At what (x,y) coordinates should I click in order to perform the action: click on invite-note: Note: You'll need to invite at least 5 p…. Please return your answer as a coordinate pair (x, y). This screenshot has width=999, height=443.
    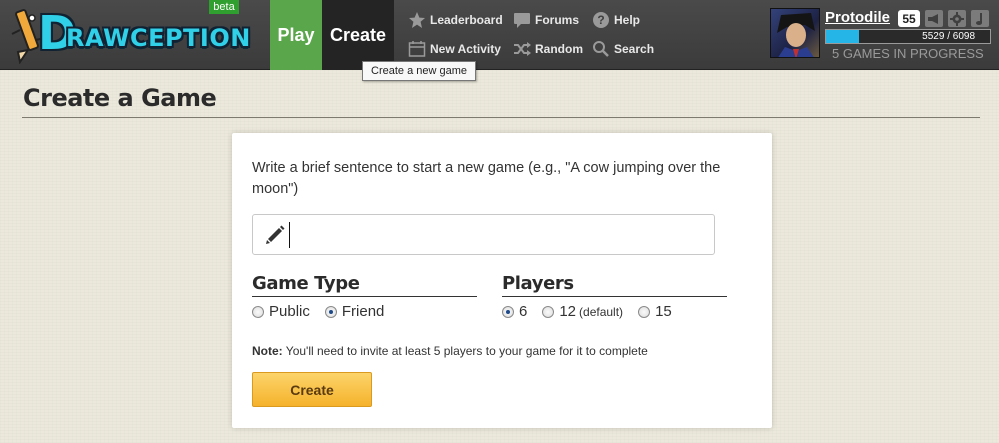
    Looking at the image, I should click on (450, 351).